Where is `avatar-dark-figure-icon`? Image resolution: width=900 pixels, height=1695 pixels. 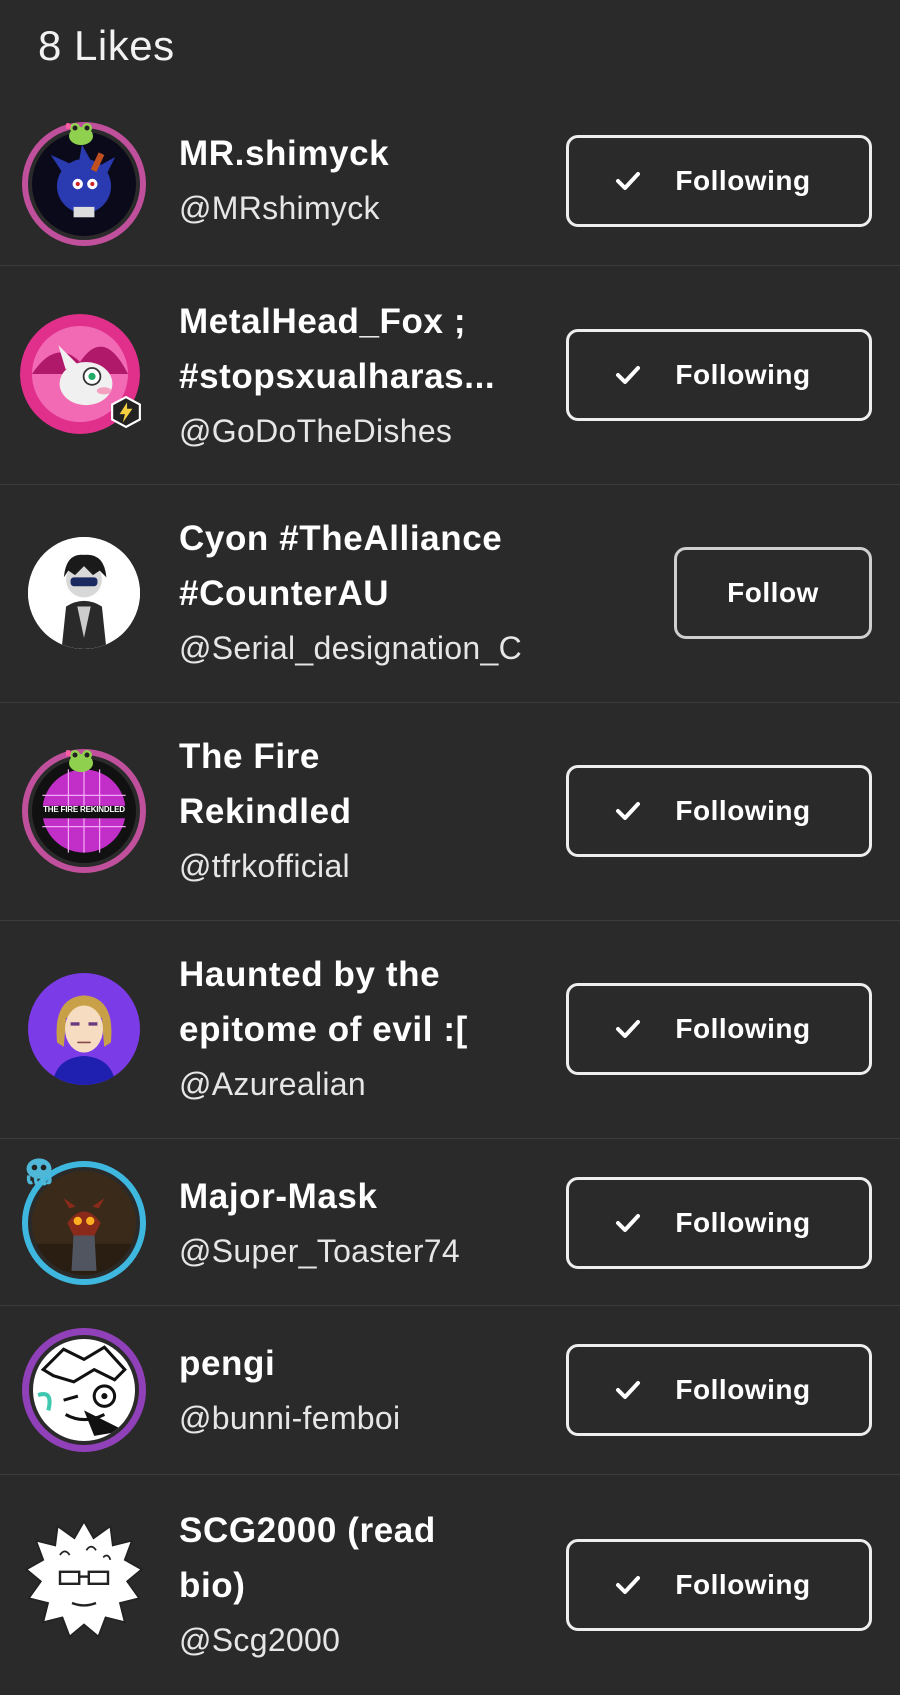 avatar-dark-figure-icon is located at coordinates (84, 593).